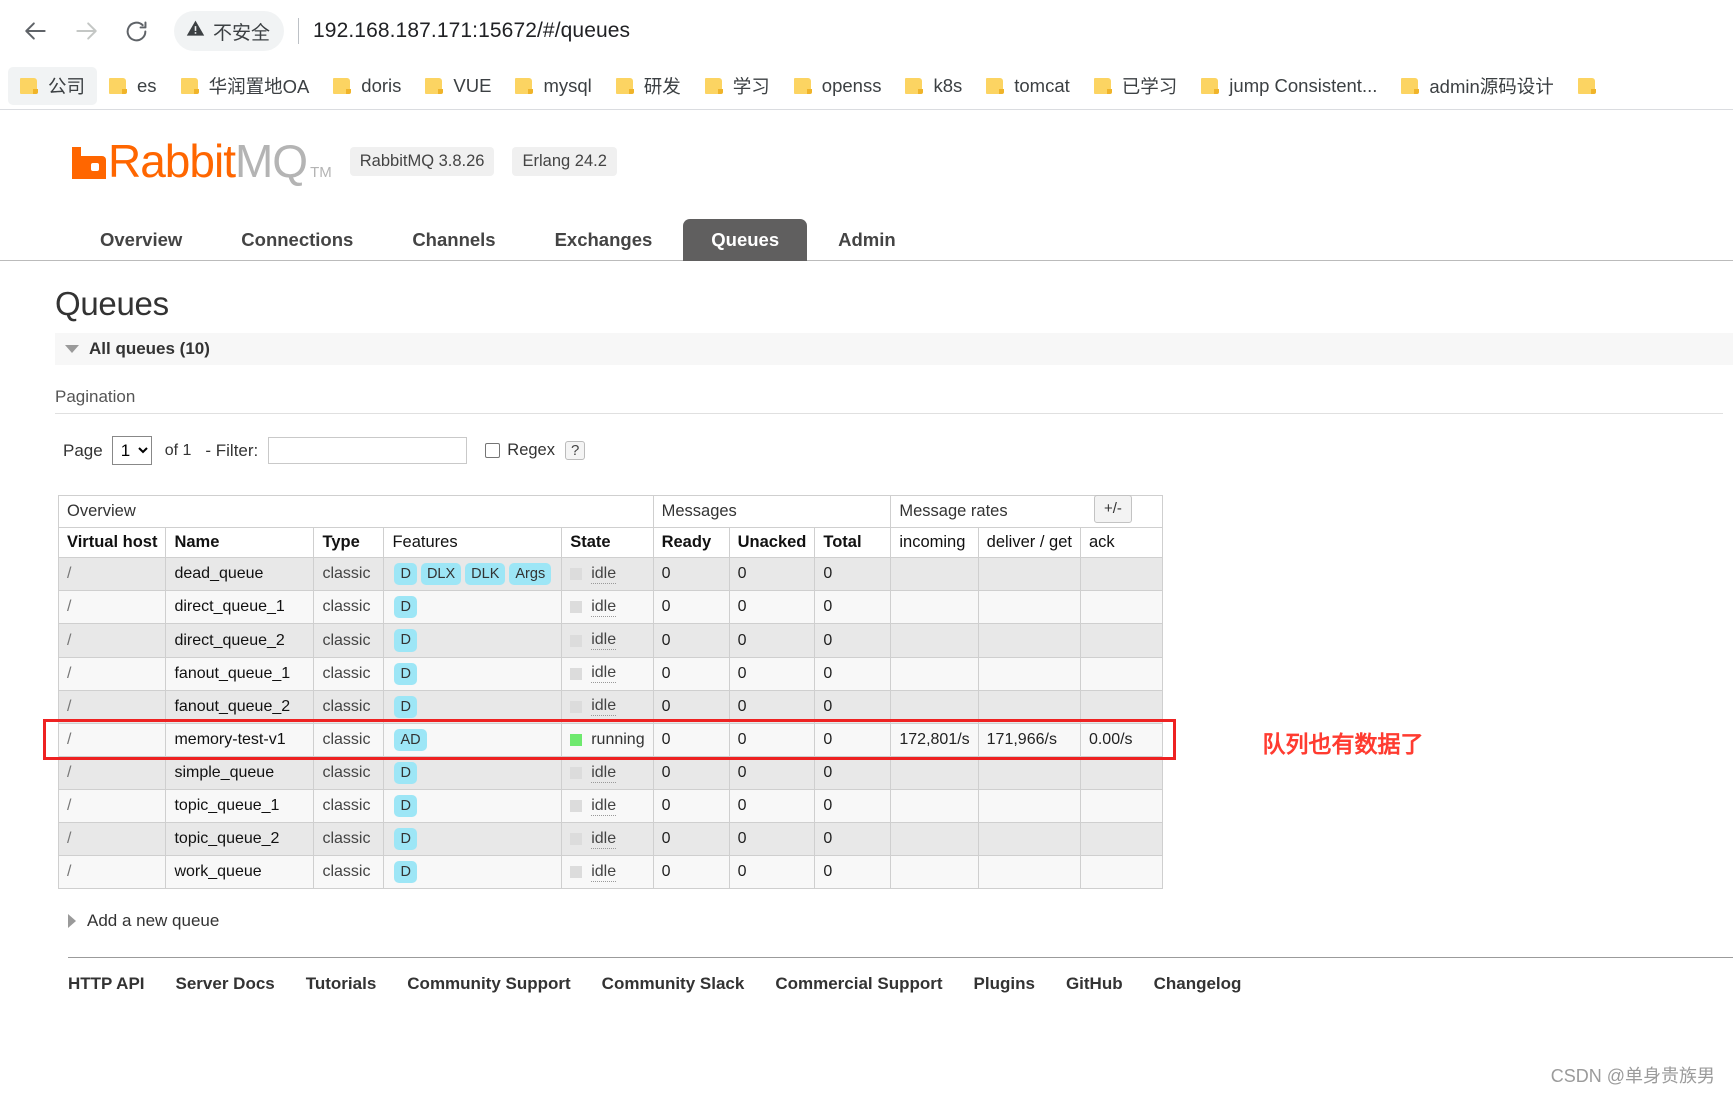  Describe the element at coordinates (934, 739) in the screenshot. I see `cell-incoming-rate: 172,801/s` at that location.